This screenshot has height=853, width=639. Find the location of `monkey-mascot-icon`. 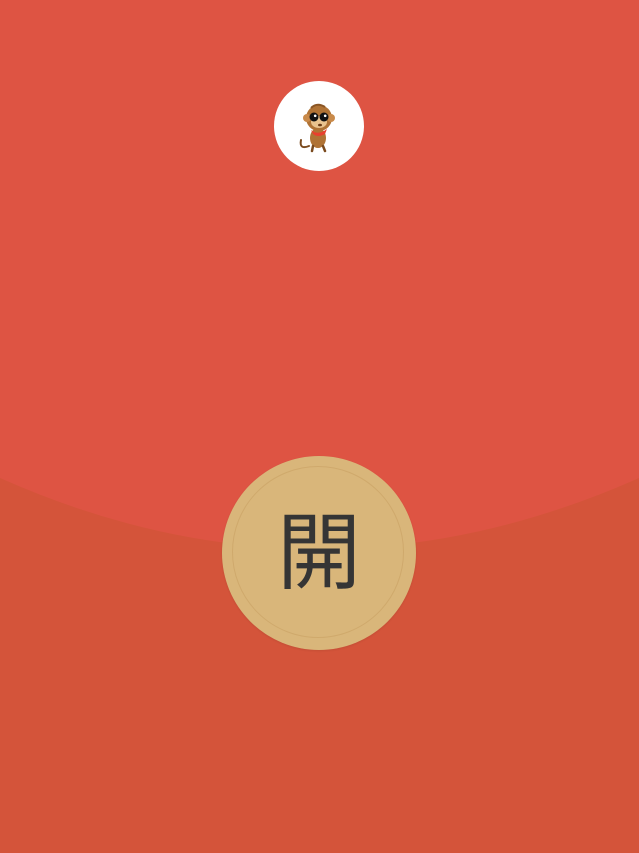

monkey-mascot-icon is located at coordinates (317, 128).